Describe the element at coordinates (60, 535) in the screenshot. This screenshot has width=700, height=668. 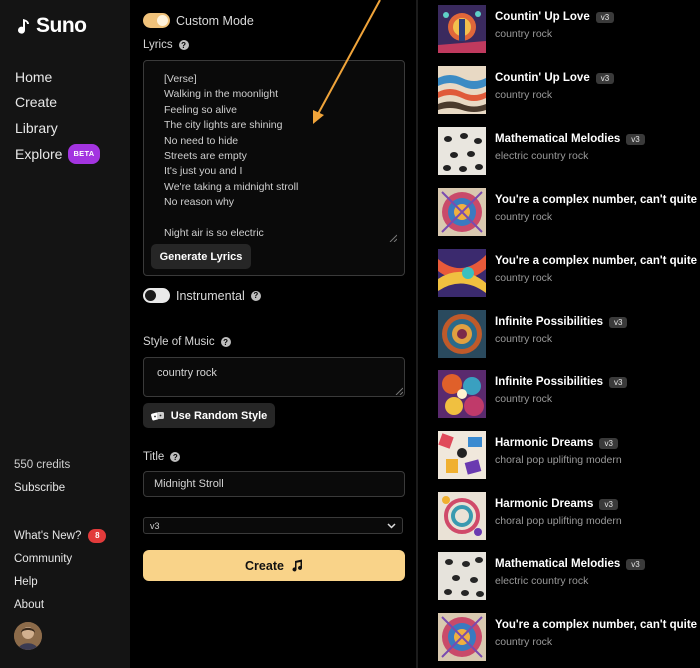
I see `whats-new-link: What's New? 8` at that location.